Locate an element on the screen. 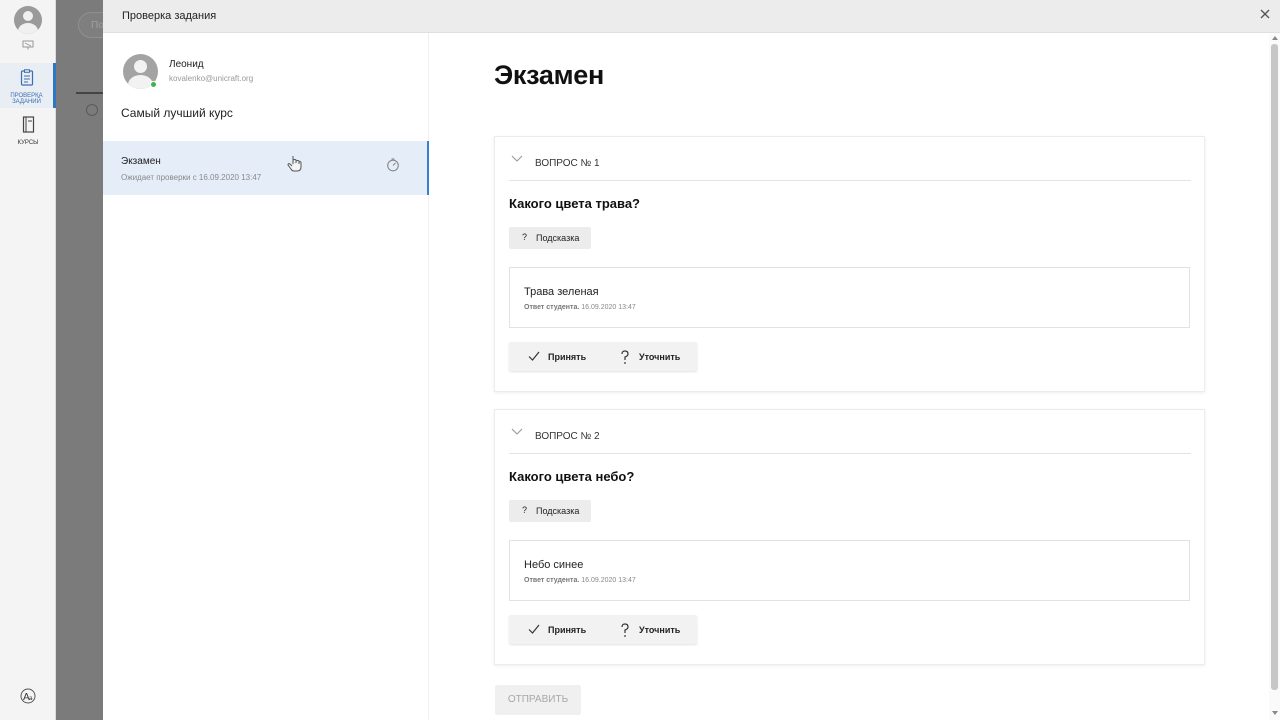 The image size is (1280, 720). scroll-up-icon is located at coordinates (1275, 38).